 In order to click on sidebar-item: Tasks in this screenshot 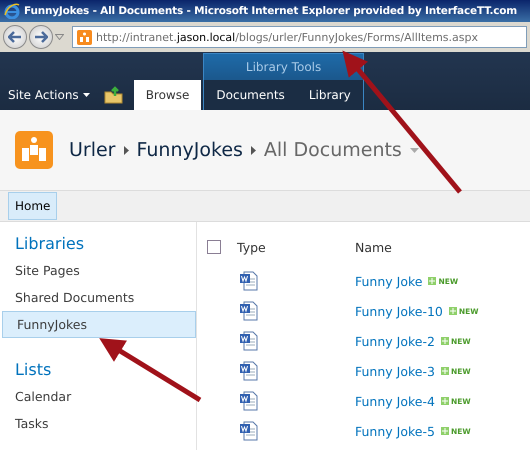, I will do `click(98, 423)`.